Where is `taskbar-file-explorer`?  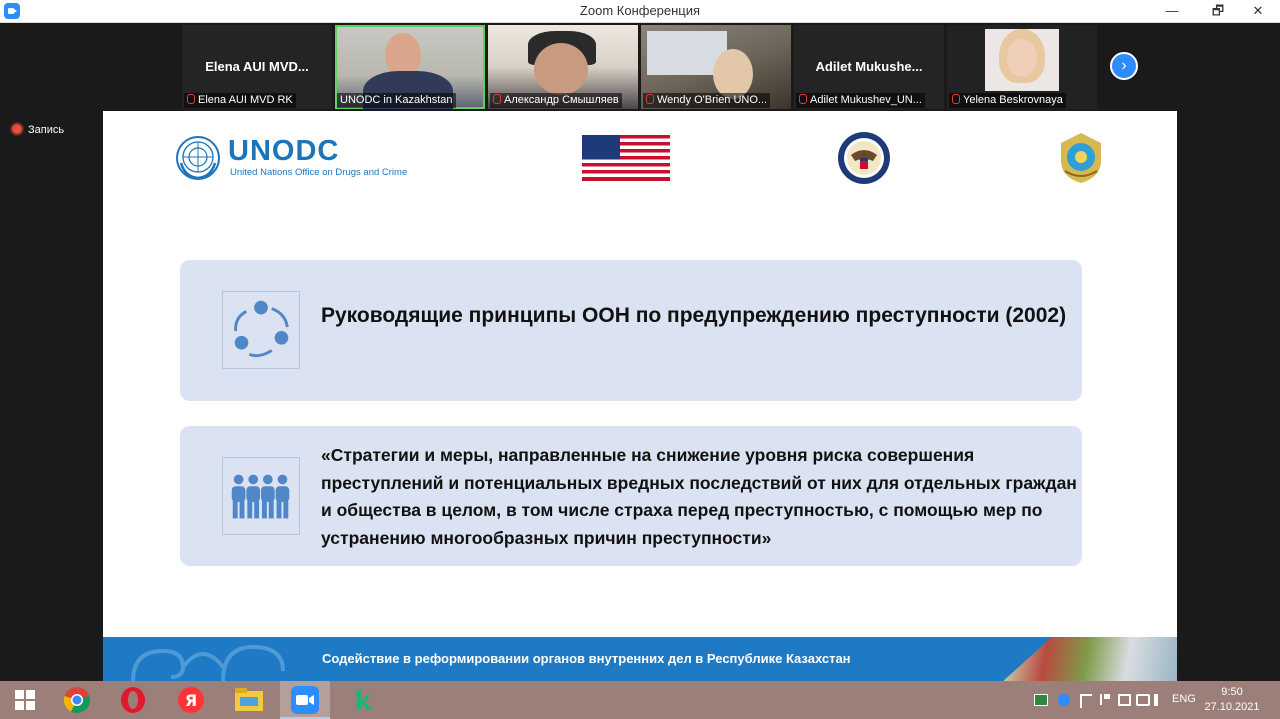
taskbar-file-explorer is located at coordinates (249, 700).